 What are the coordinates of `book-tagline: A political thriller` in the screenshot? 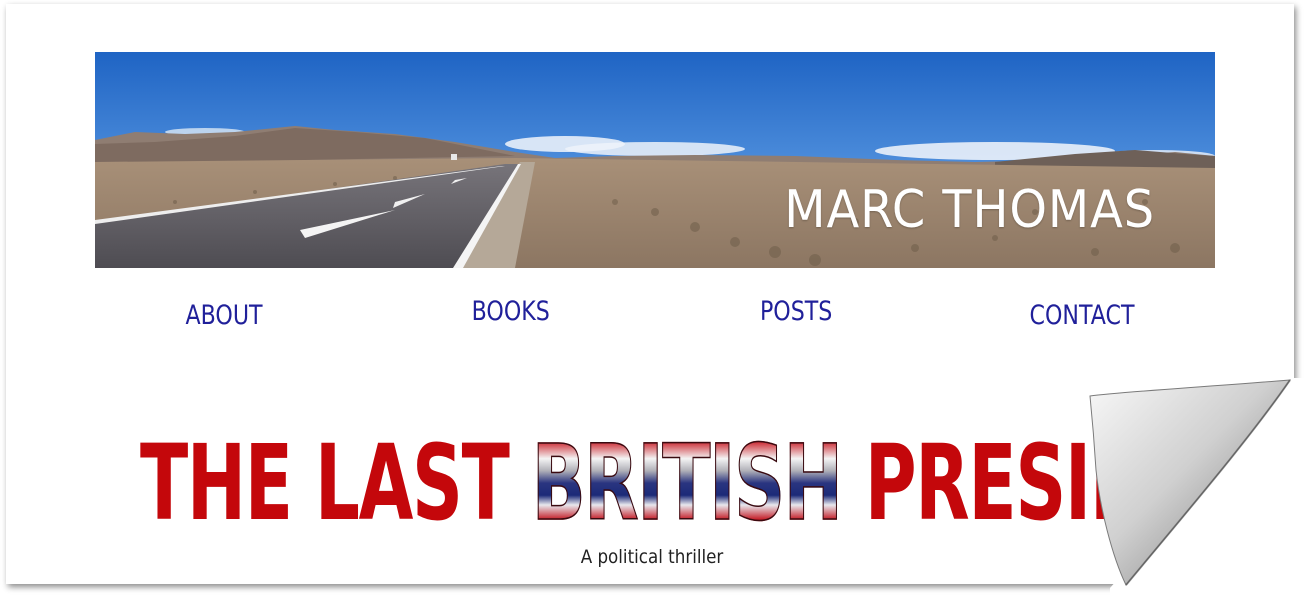 It's located at (652, 557).